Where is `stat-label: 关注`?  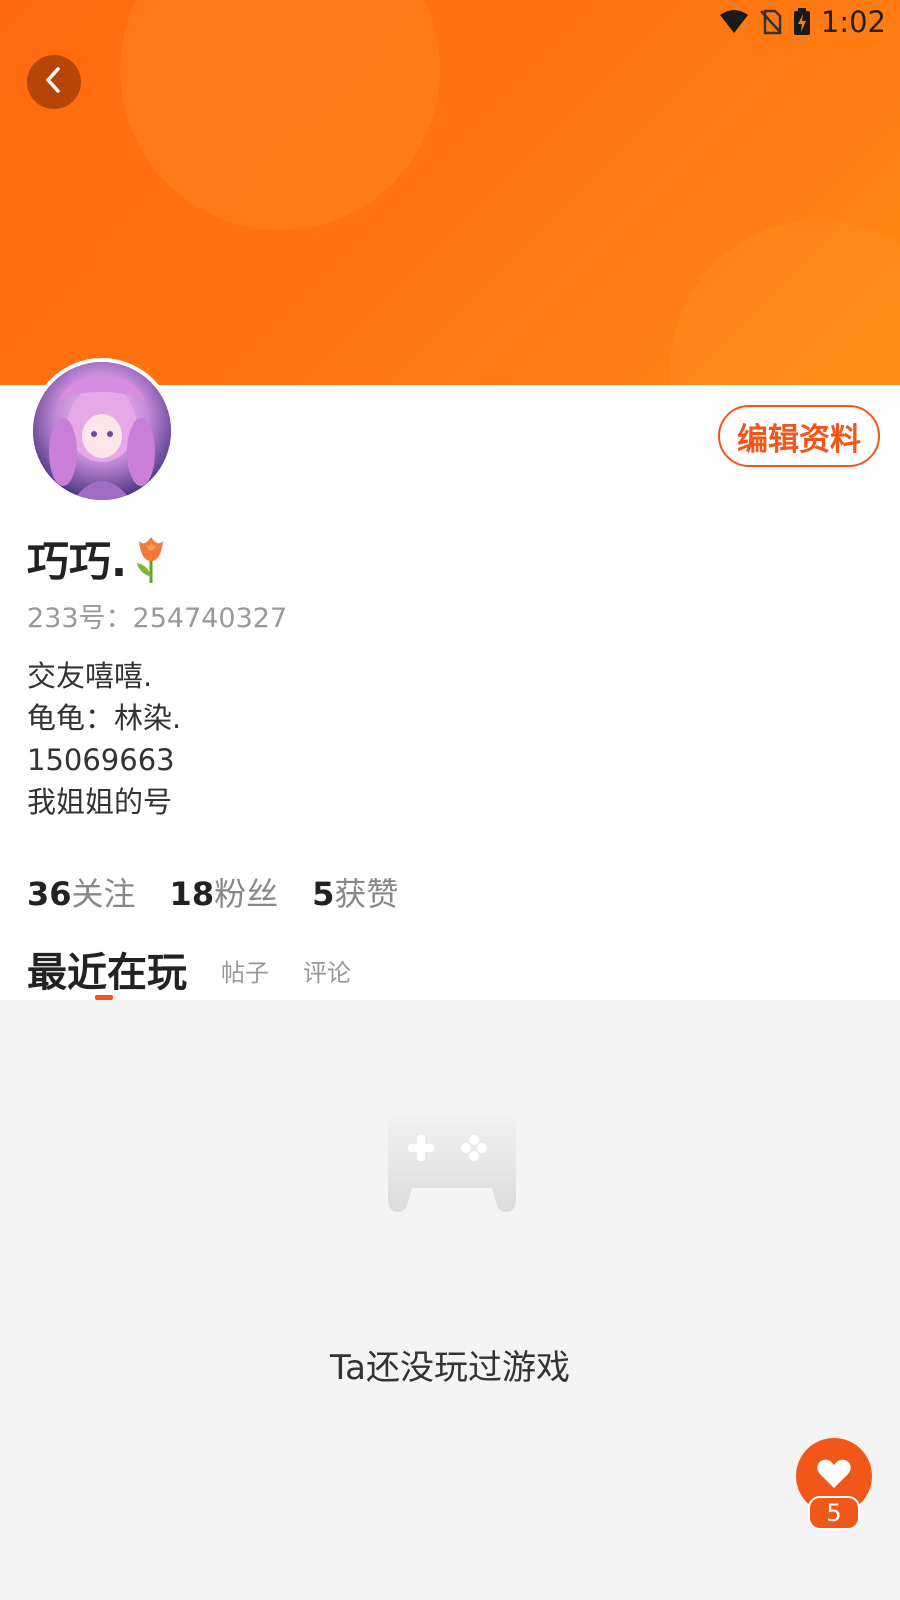
stat-label: 关注 is located at coordinates (103, 894).